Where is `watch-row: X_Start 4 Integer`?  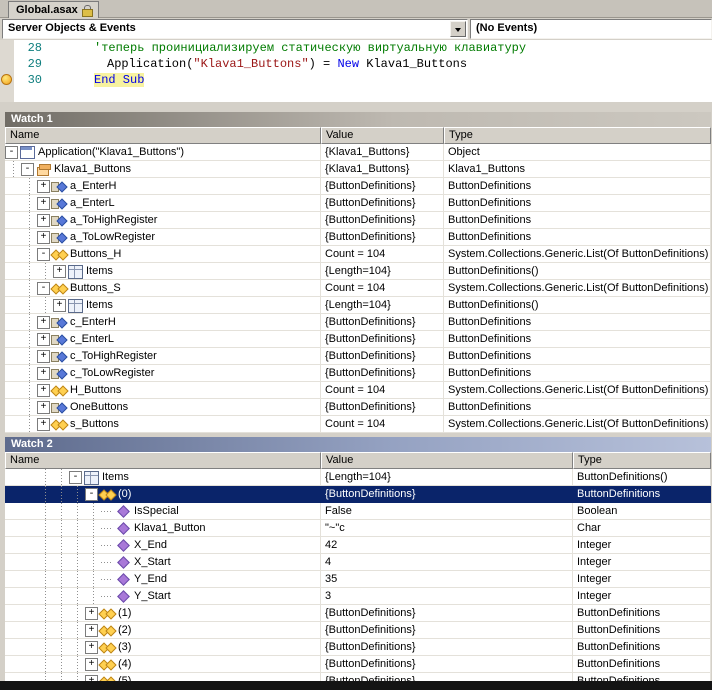 watch-row: X_Start 4 Integer is located at coordinates (358, 562).